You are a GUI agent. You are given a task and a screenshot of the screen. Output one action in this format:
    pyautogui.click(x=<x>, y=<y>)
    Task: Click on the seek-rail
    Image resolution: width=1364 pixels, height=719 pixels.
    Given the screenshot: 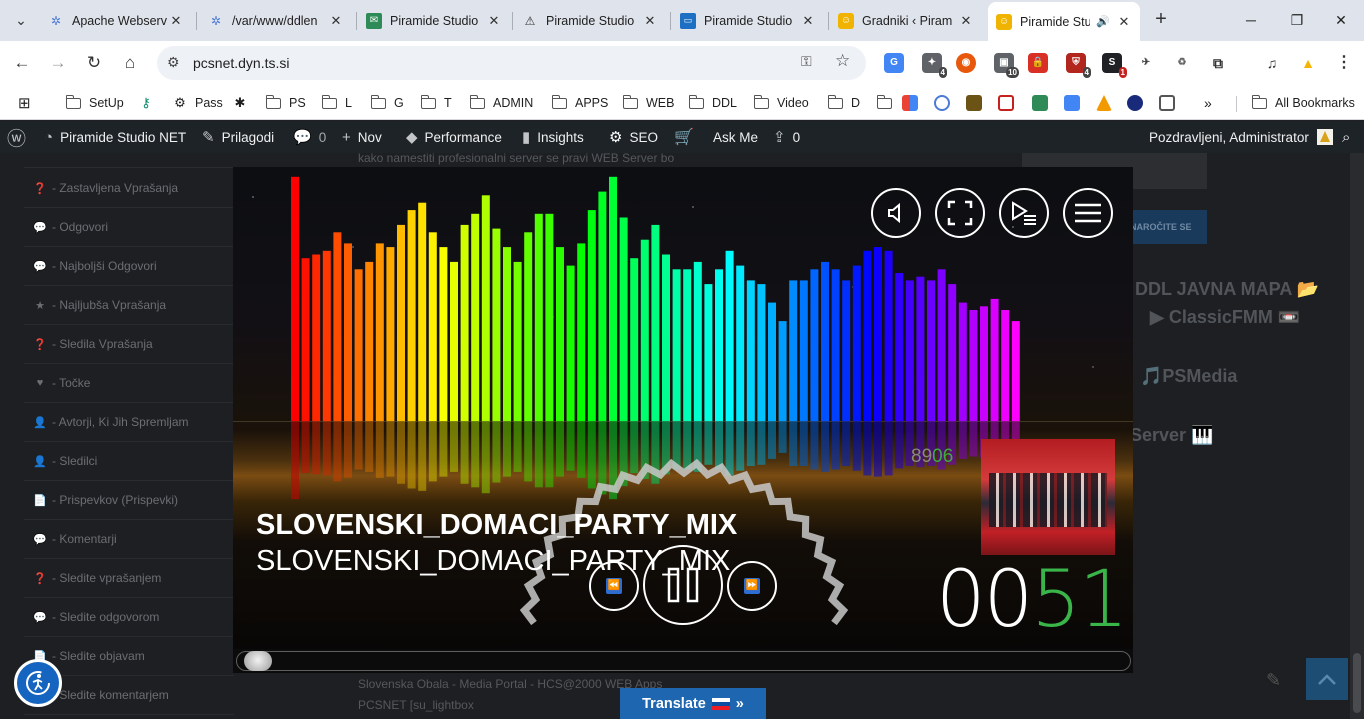 What is the action you would take?
    pyautogui.click(x=683, y=661)
    